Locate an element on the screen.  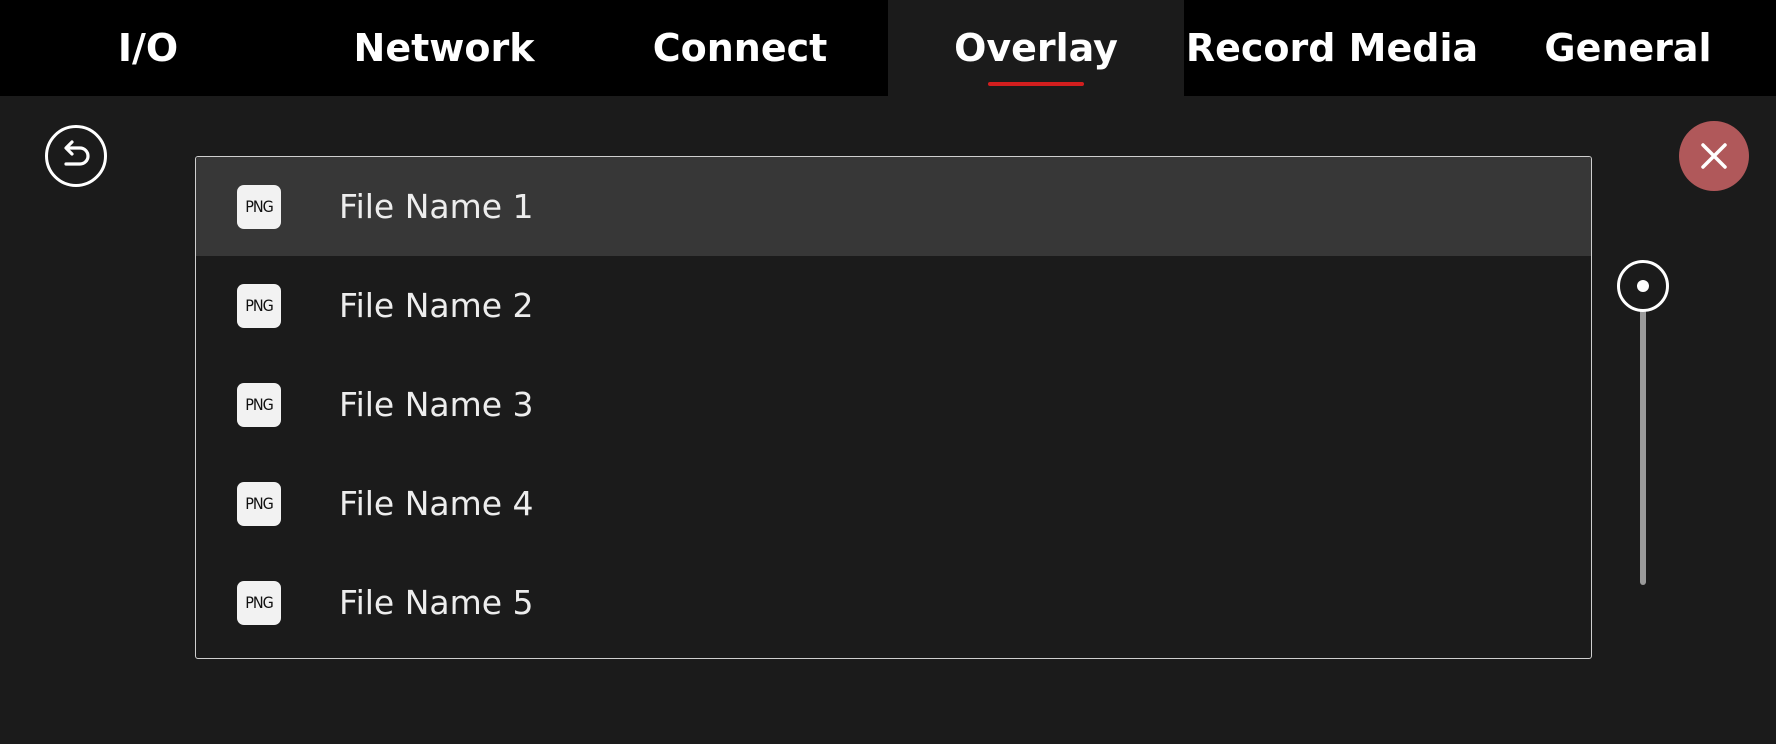
file-name: File Name 1 is located at coordinates (436, 206).